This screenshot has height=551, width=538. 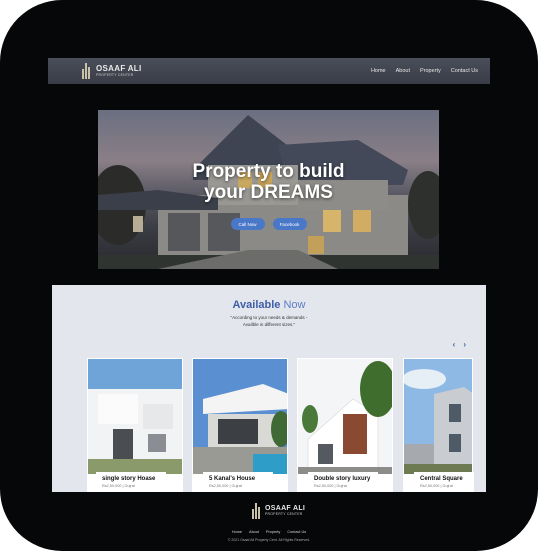 What do you see at coordinates (232, 479) in the screenshot?
I see `card-title: 5 Kanal's House` at bounding box center [232, 479].